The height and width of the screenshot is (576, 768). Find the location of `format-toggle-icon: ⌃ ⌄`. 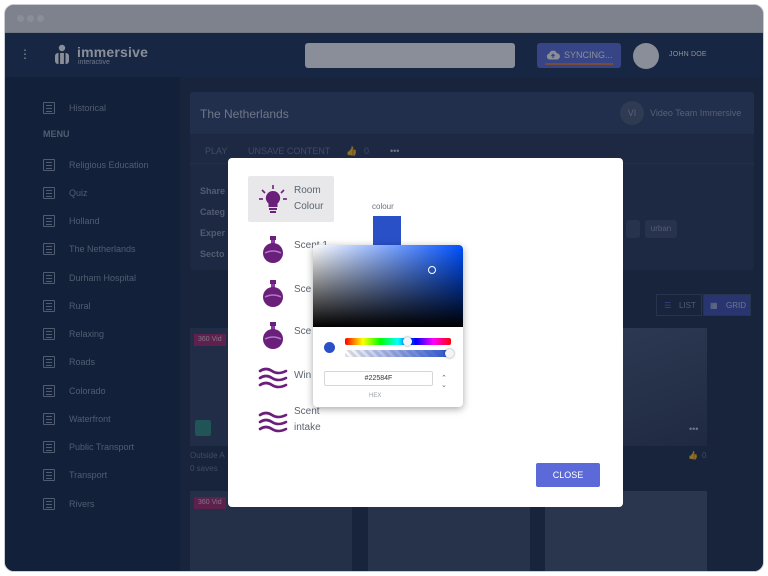

format-toggle-icon: ⌃ ⌄ is located at coordinates (444, 382).